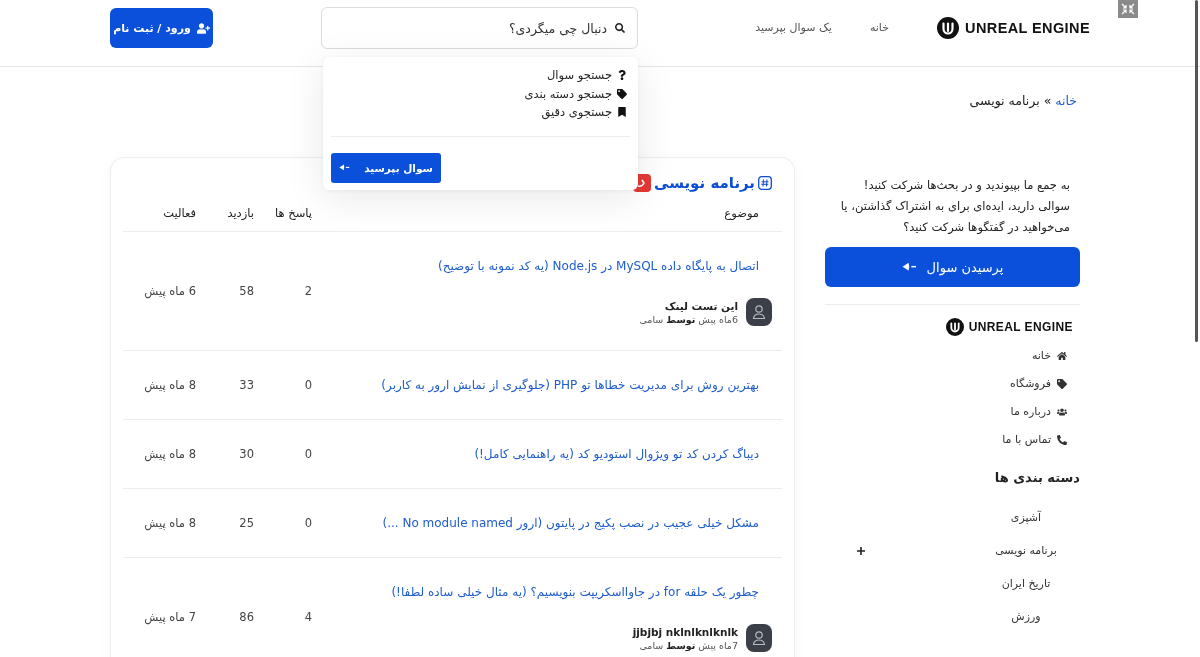 The width and height of the screenshot is (1200, 657). I want to click on post-meta: 7ماه پیش توسط سامی, so click(688, 645).